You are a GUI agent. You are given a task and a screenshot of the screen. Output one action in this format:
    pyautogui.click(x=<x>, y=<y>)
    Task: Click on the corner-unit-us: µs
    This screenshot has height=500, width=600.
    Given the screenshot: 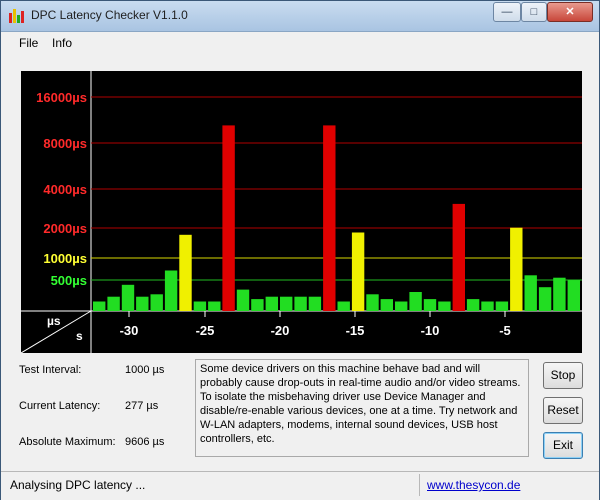 What is the action you would take?
    pyautogui.click(x=54, y=321)
    